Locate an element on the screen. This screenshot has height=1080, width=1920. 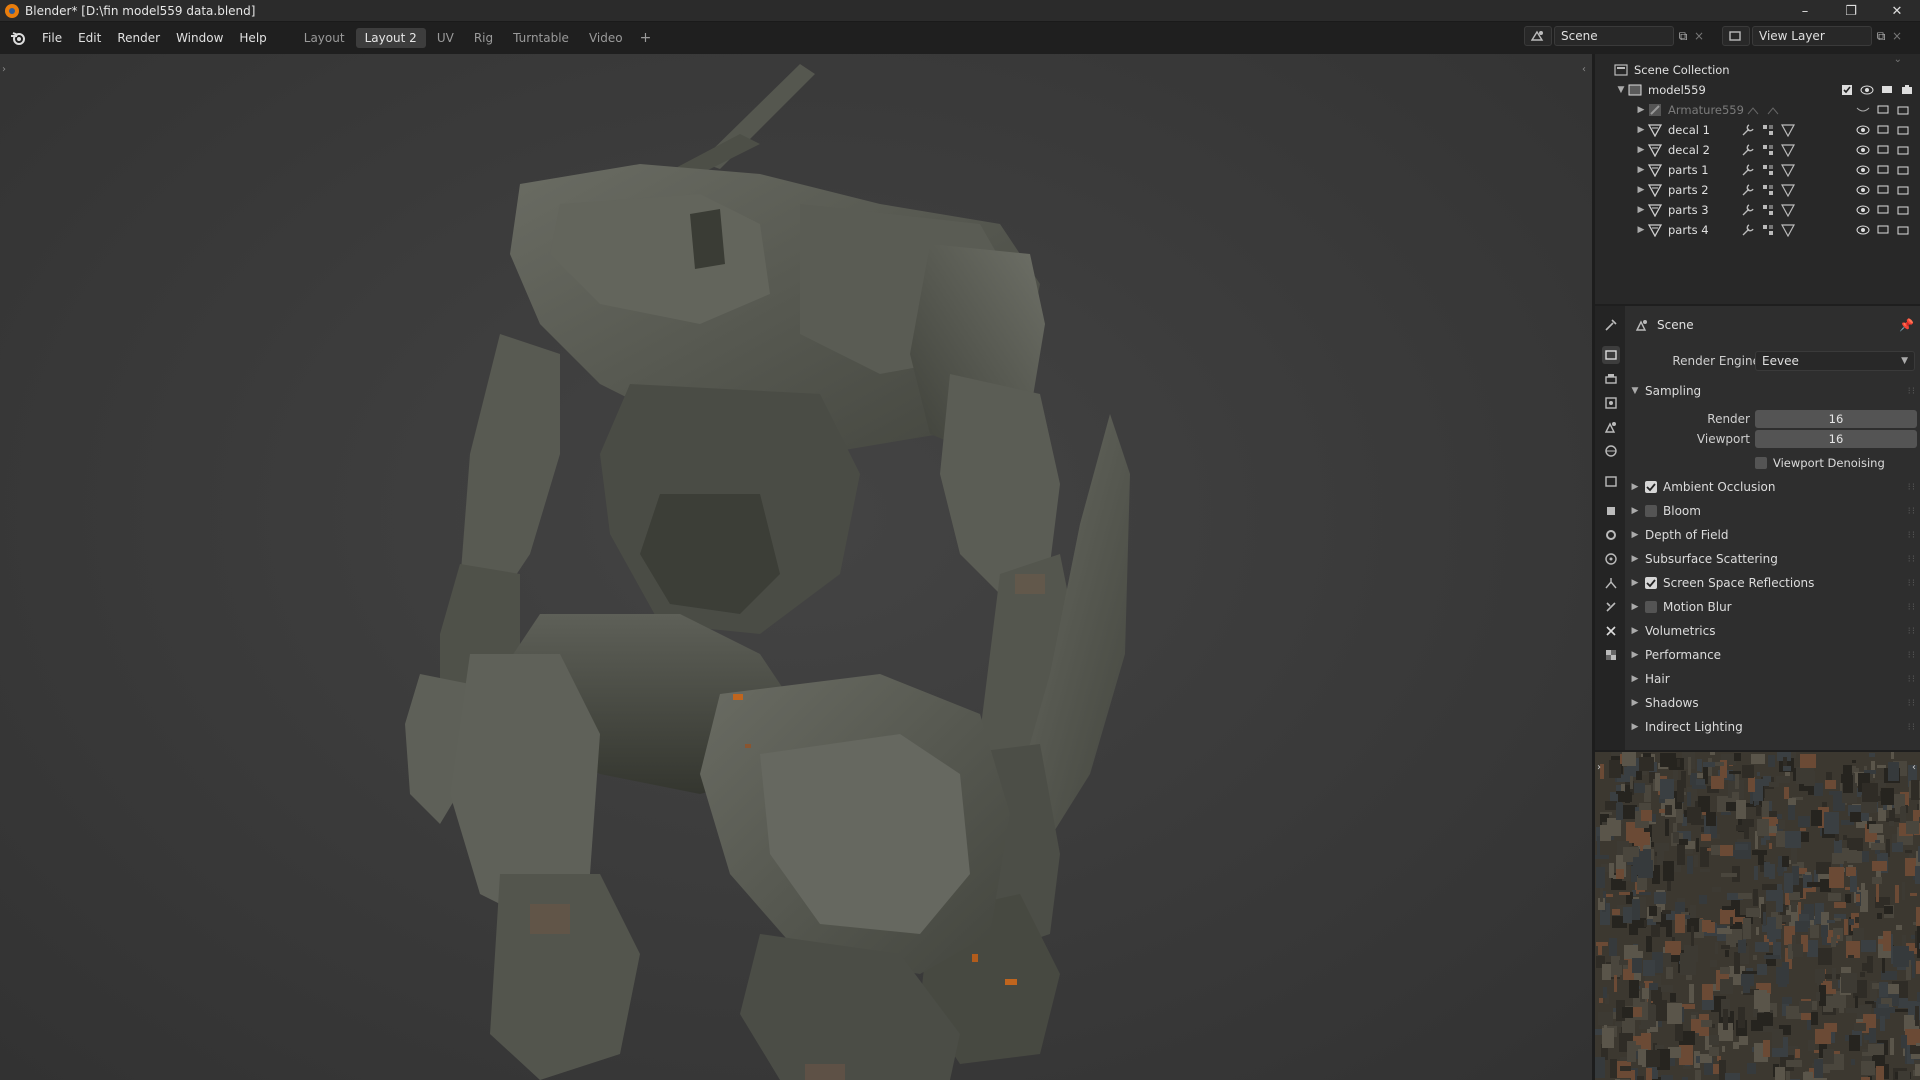
menu-render: Render is located at coordinates (138, 38).